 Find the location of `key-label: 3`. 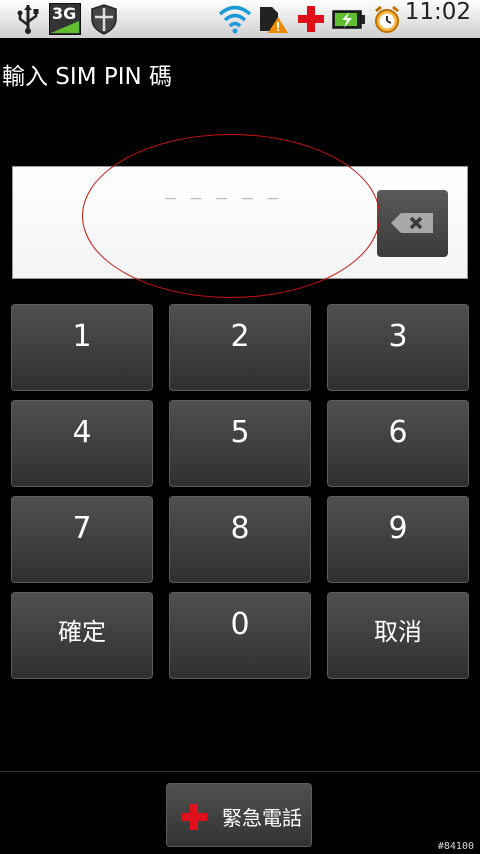

key-label: 3 is located at coordinates (398, 336).